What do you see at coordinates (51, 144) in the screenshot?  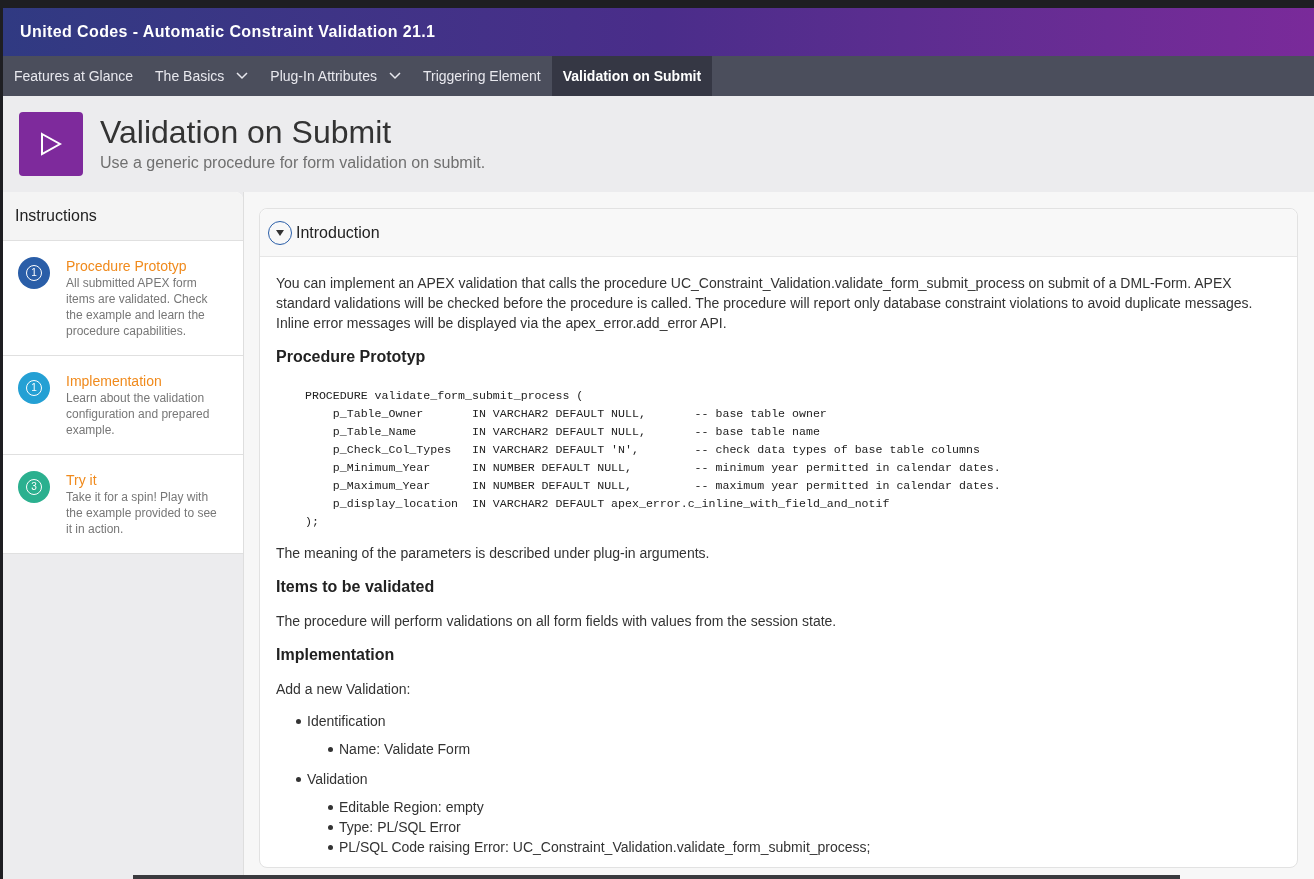 I see `play-icon` at bounding box center [51, 144].